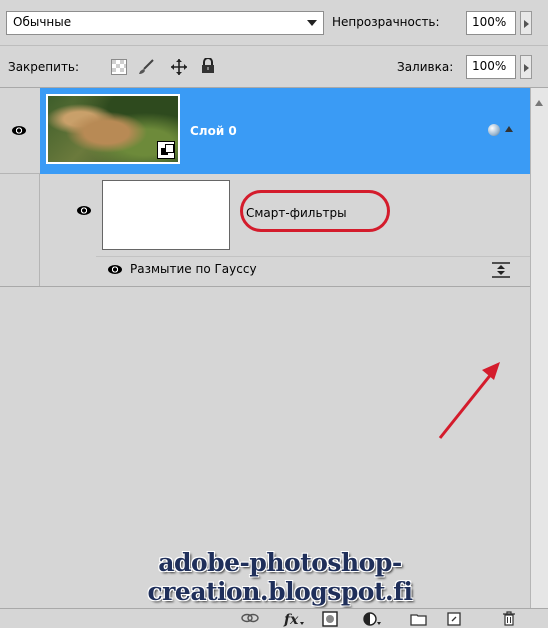 The height and width of the screenshot is (628, 548). I want to click on svg-text: fx, so click(291, 619).